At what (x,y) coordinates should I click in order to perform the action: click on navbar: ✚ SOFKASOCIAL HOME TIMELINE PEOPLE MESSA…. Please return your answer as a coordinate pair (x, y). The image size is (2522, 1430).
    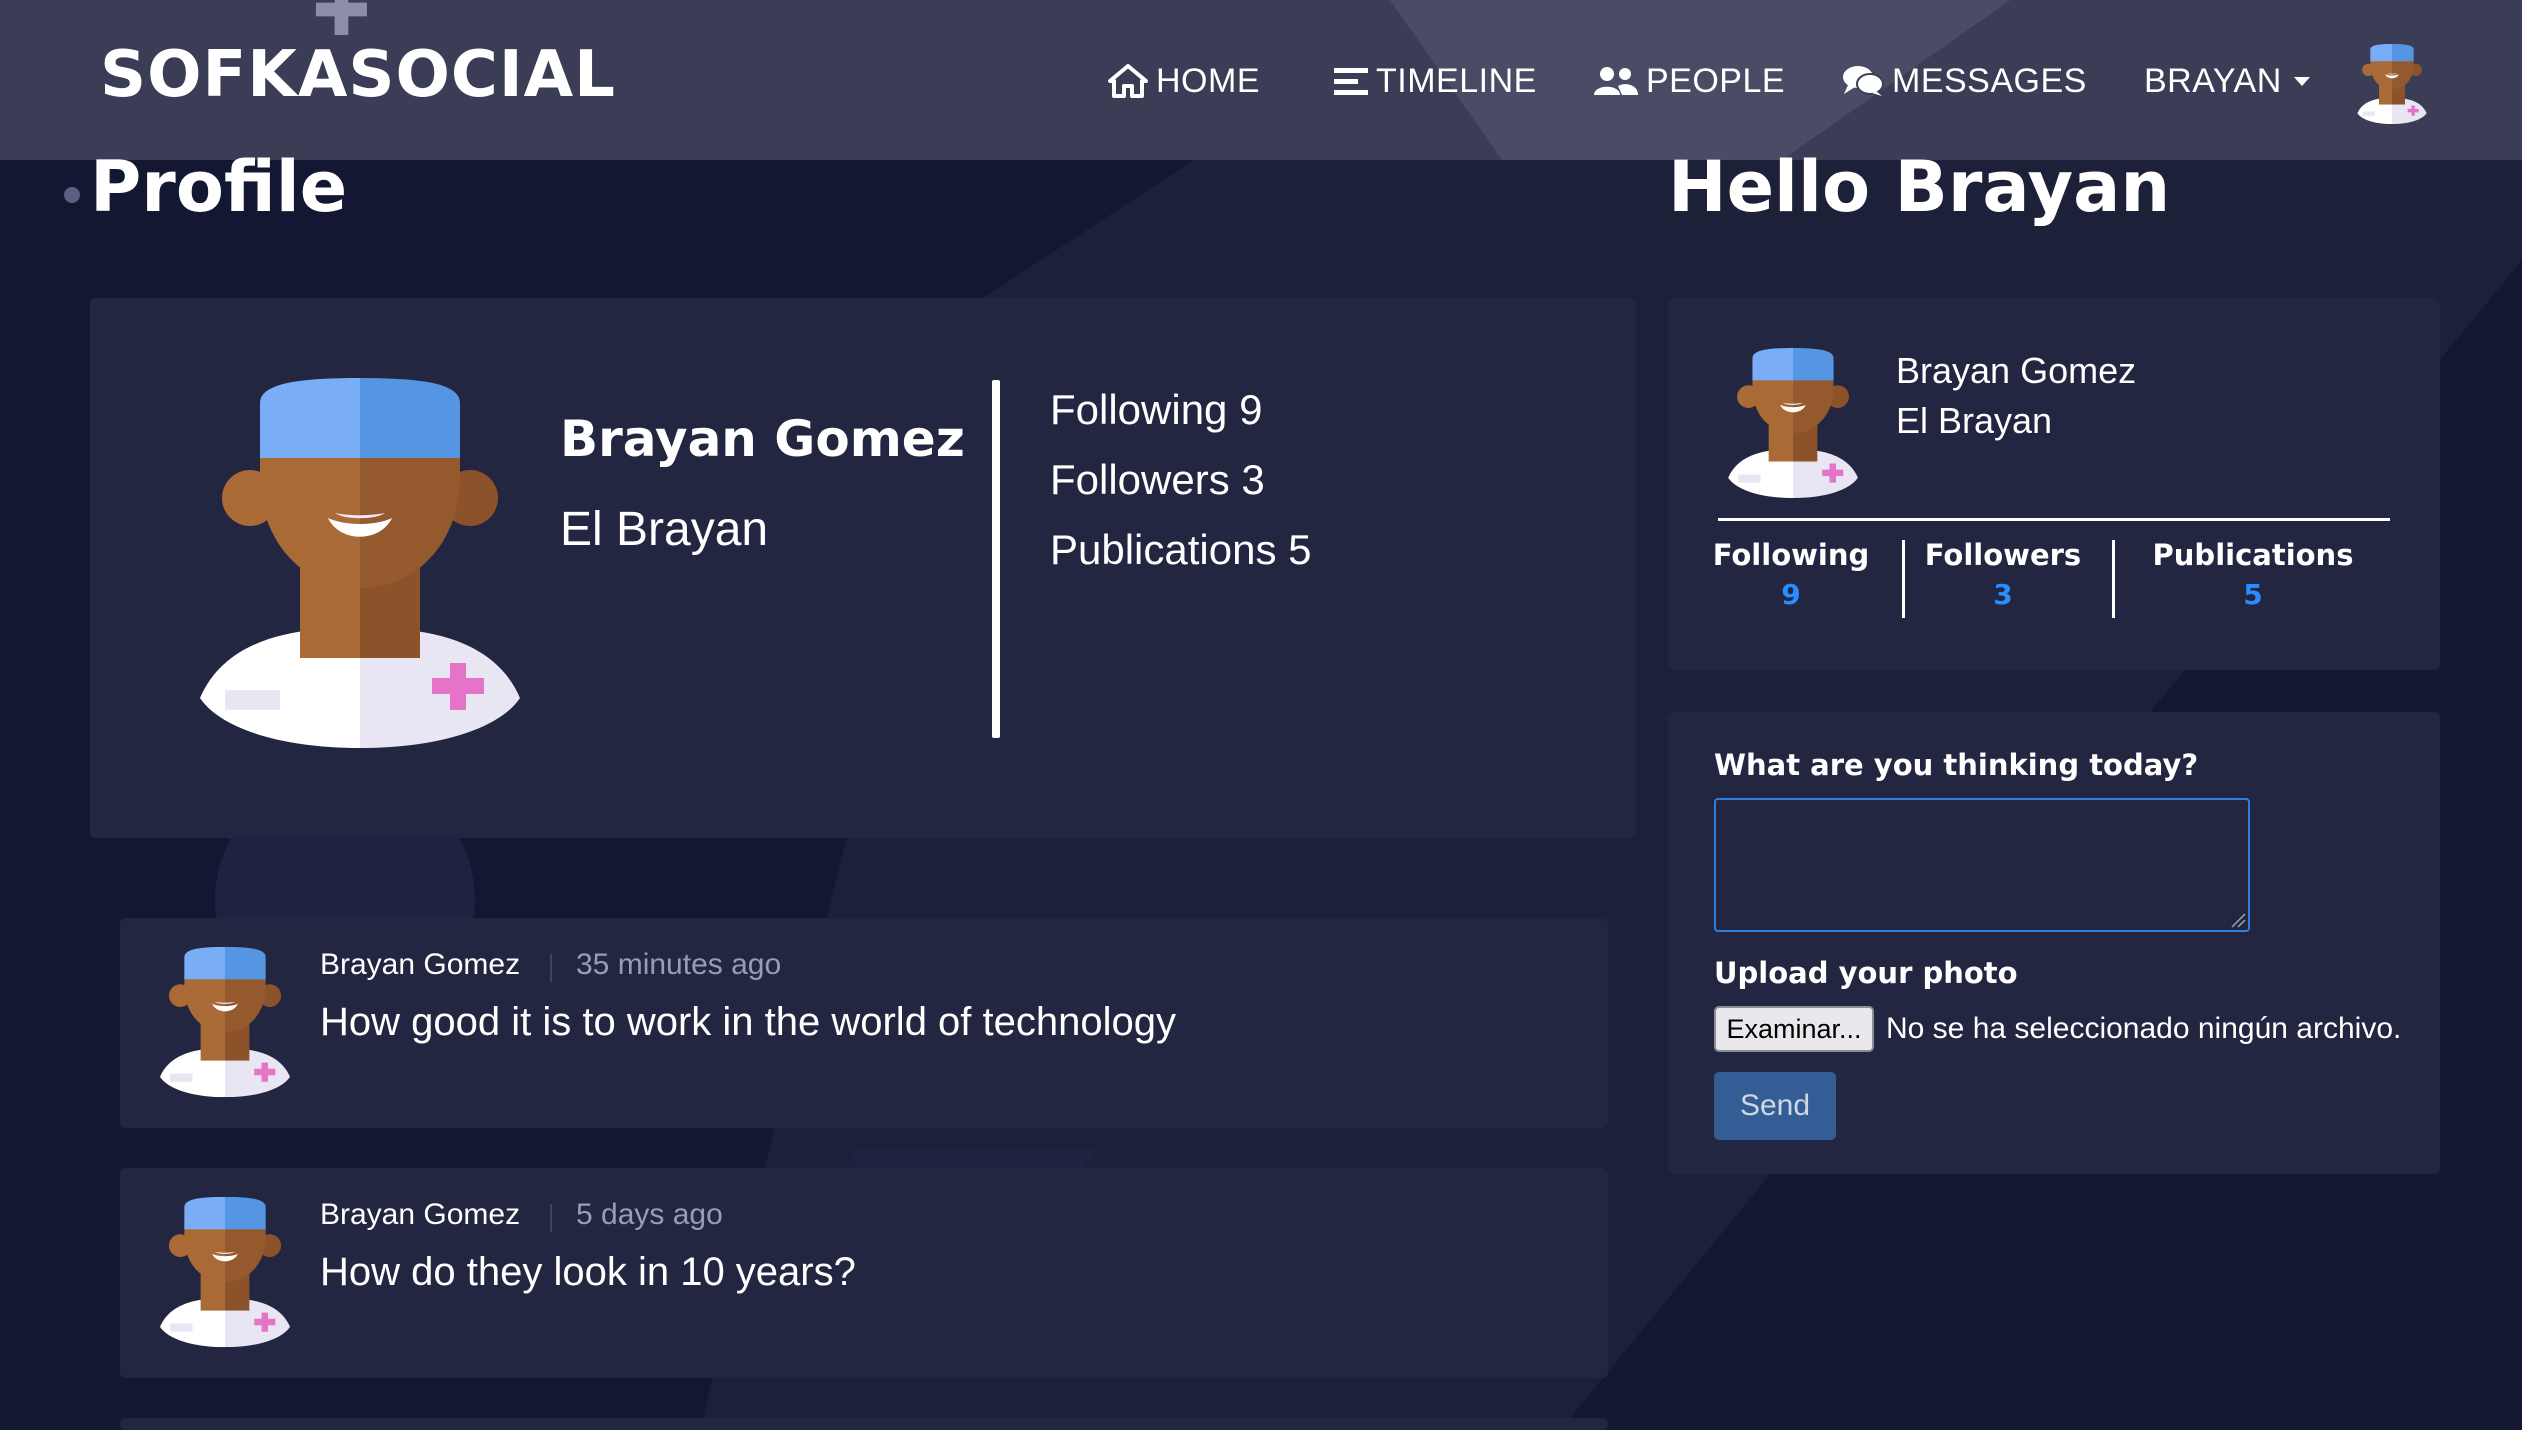
    Looking at the image, I should click on (1261, 80).